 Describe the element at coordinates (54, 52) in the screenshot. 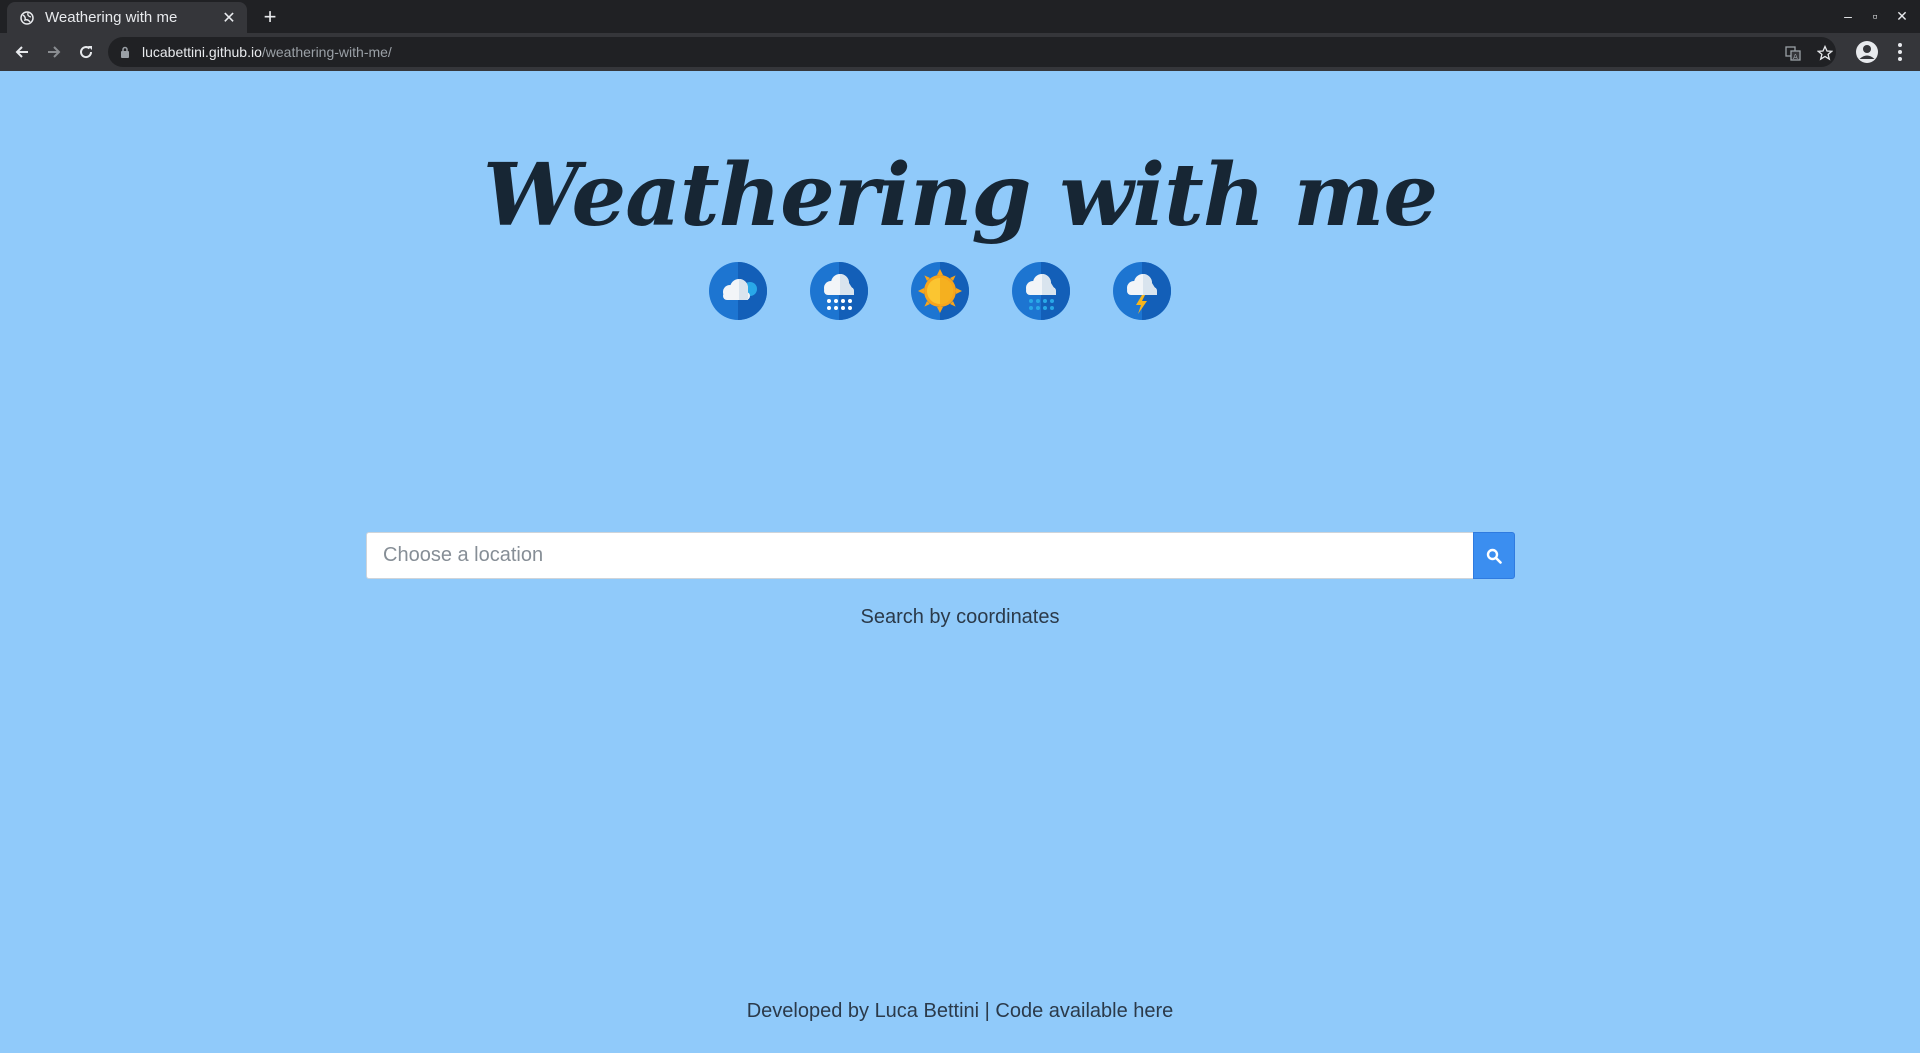

I see `forward-icon` at that location.